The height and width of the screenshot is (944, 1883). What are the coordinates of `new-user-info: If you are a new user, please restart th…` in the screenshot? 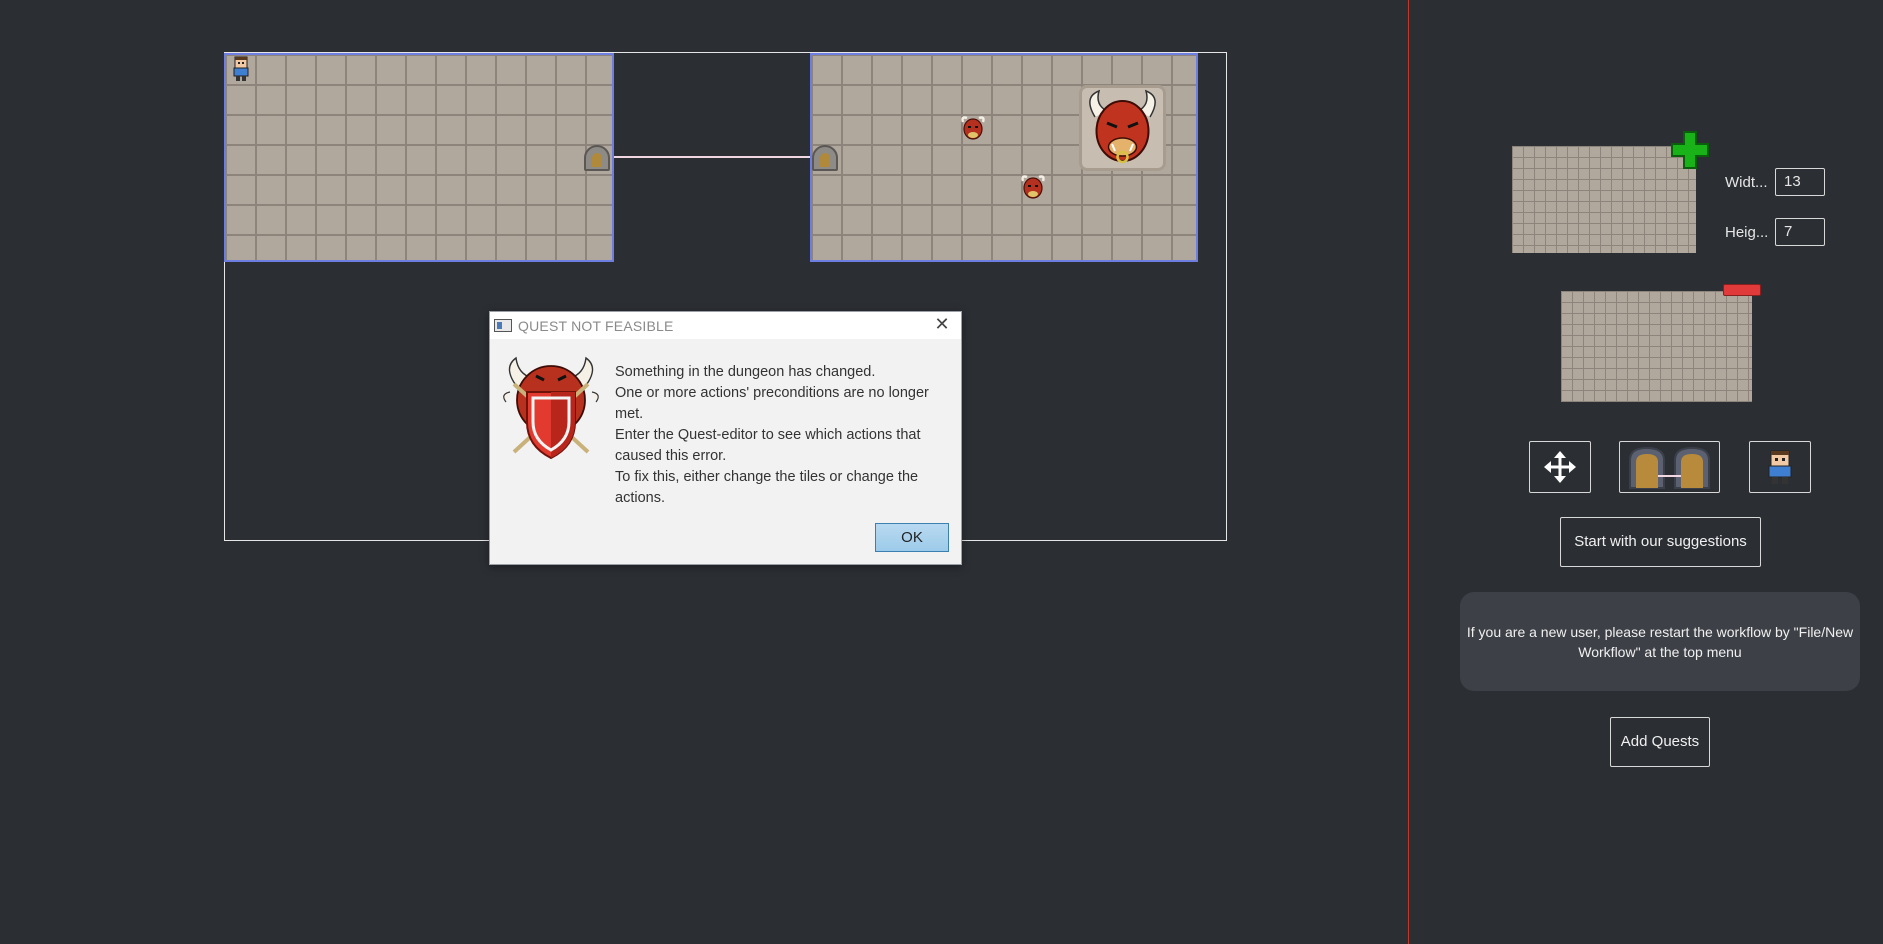 It's located at (1660, 641).